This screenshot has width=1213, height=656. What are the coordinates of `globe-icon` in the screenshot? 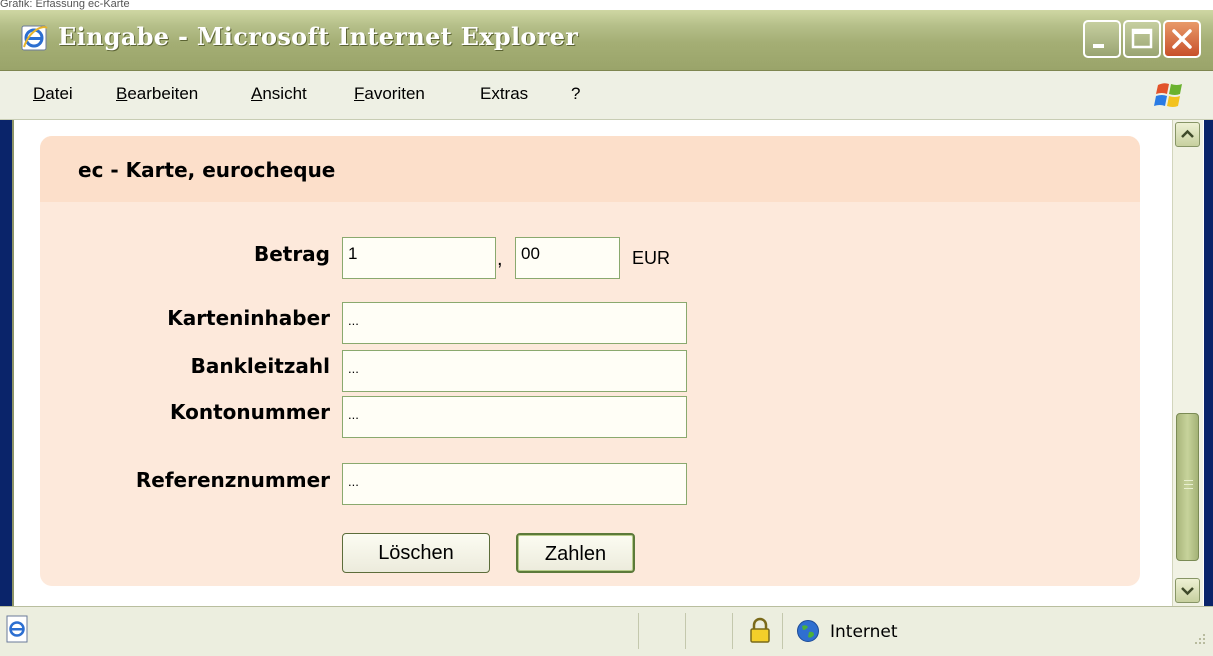 It's located at (808, 631).